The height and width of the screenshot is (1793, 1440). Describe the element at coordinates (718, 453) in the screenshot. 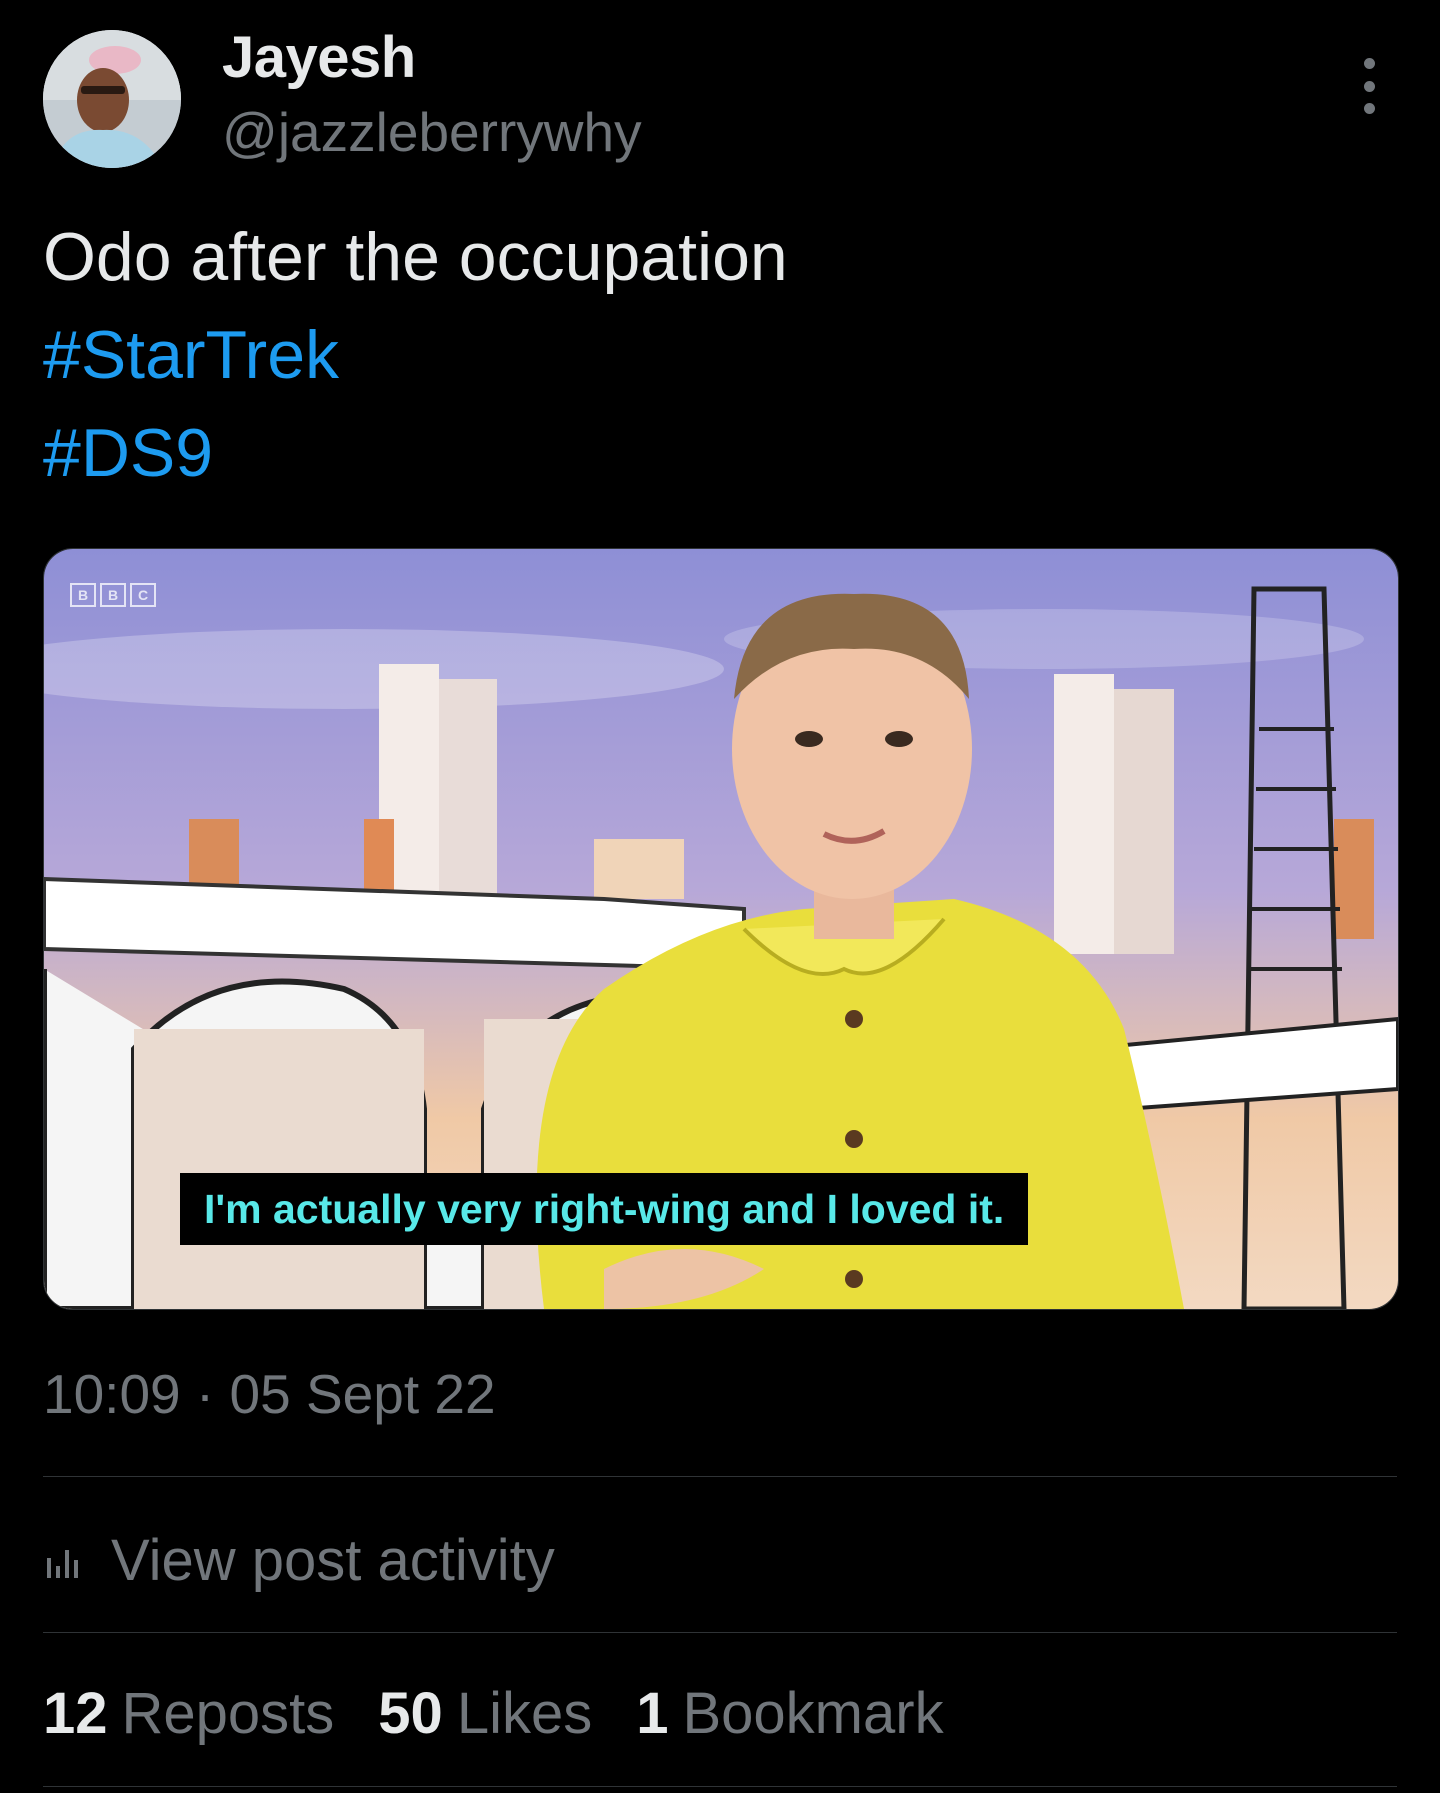

I see `hashtag-ds9: #DS9` at that location.